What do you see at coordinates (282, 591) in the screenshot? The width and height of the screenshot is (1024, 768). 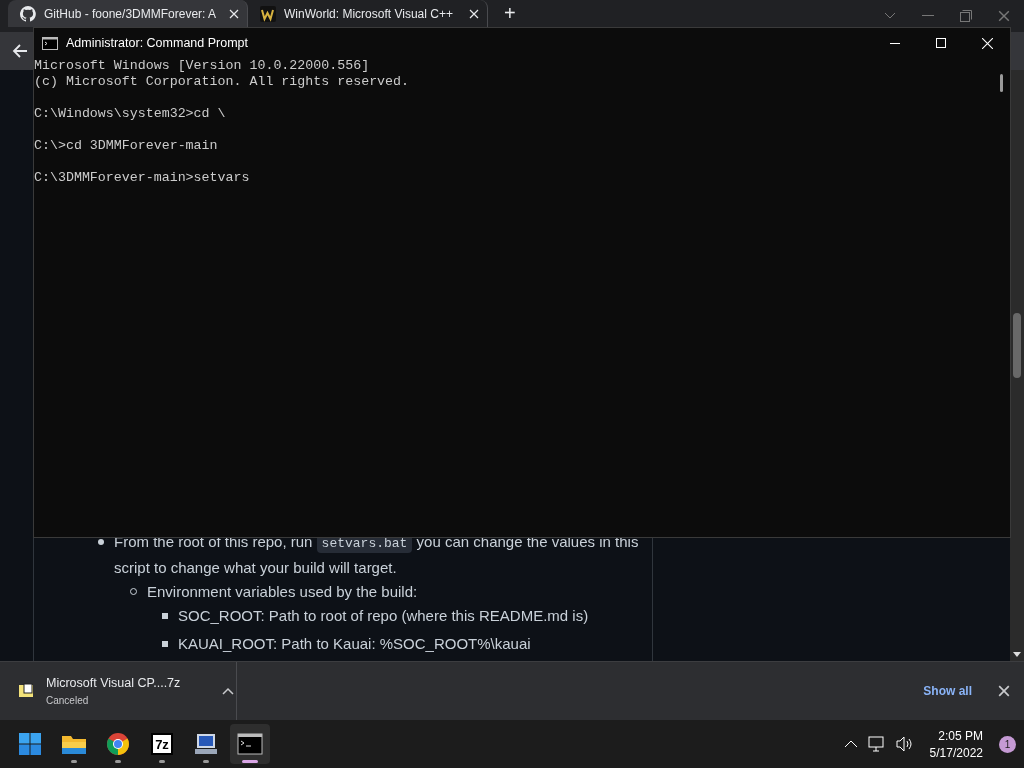 I see `readme-text: Environment variables used by the build:` at bounding box center [282, 591].